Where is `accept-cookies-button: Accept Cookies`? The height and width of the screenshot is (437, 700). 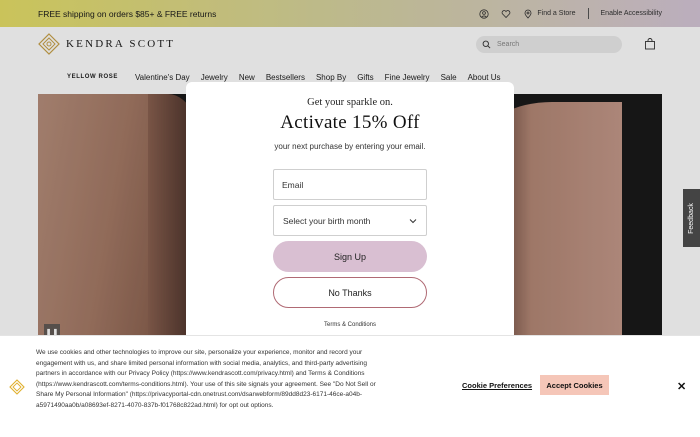
accept-cookies-button: Accept Cookies is located at coordinates (574, 385).